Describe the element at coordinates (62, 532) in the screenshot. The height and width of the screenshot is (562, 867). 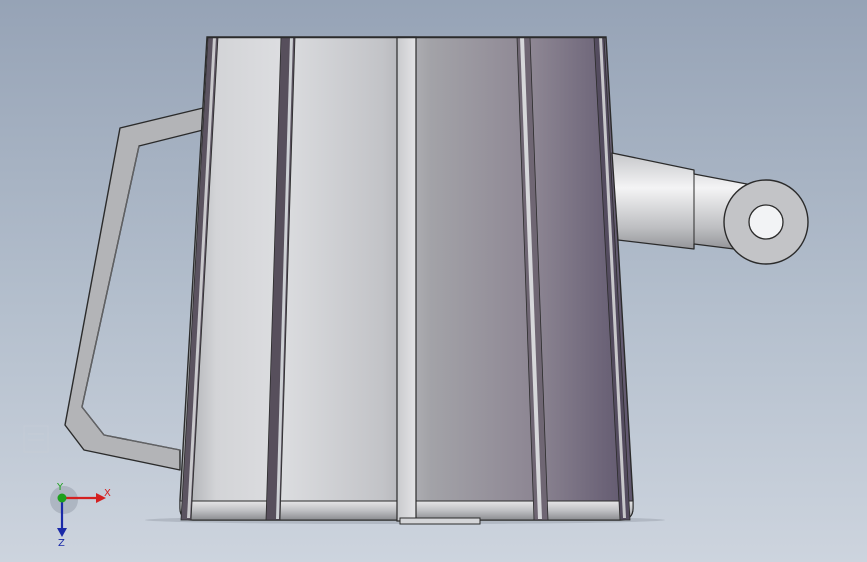
I see `z-axis-arrow` at that location.